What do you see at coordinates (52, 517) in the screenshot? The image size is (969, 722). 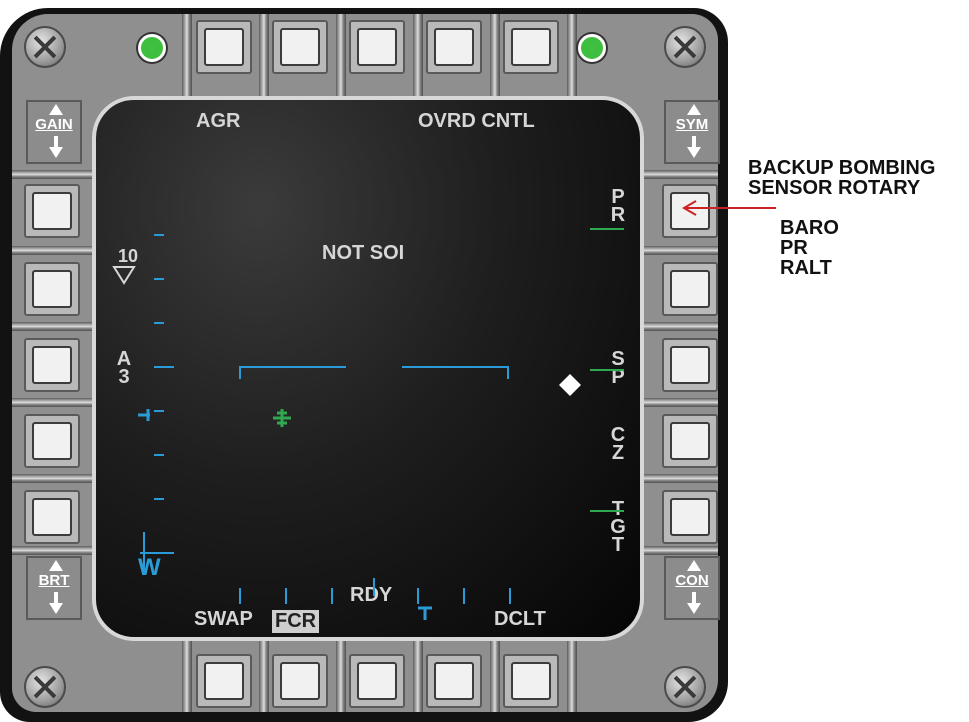 I see `osb-16-button` at bounding box center [52, 517].